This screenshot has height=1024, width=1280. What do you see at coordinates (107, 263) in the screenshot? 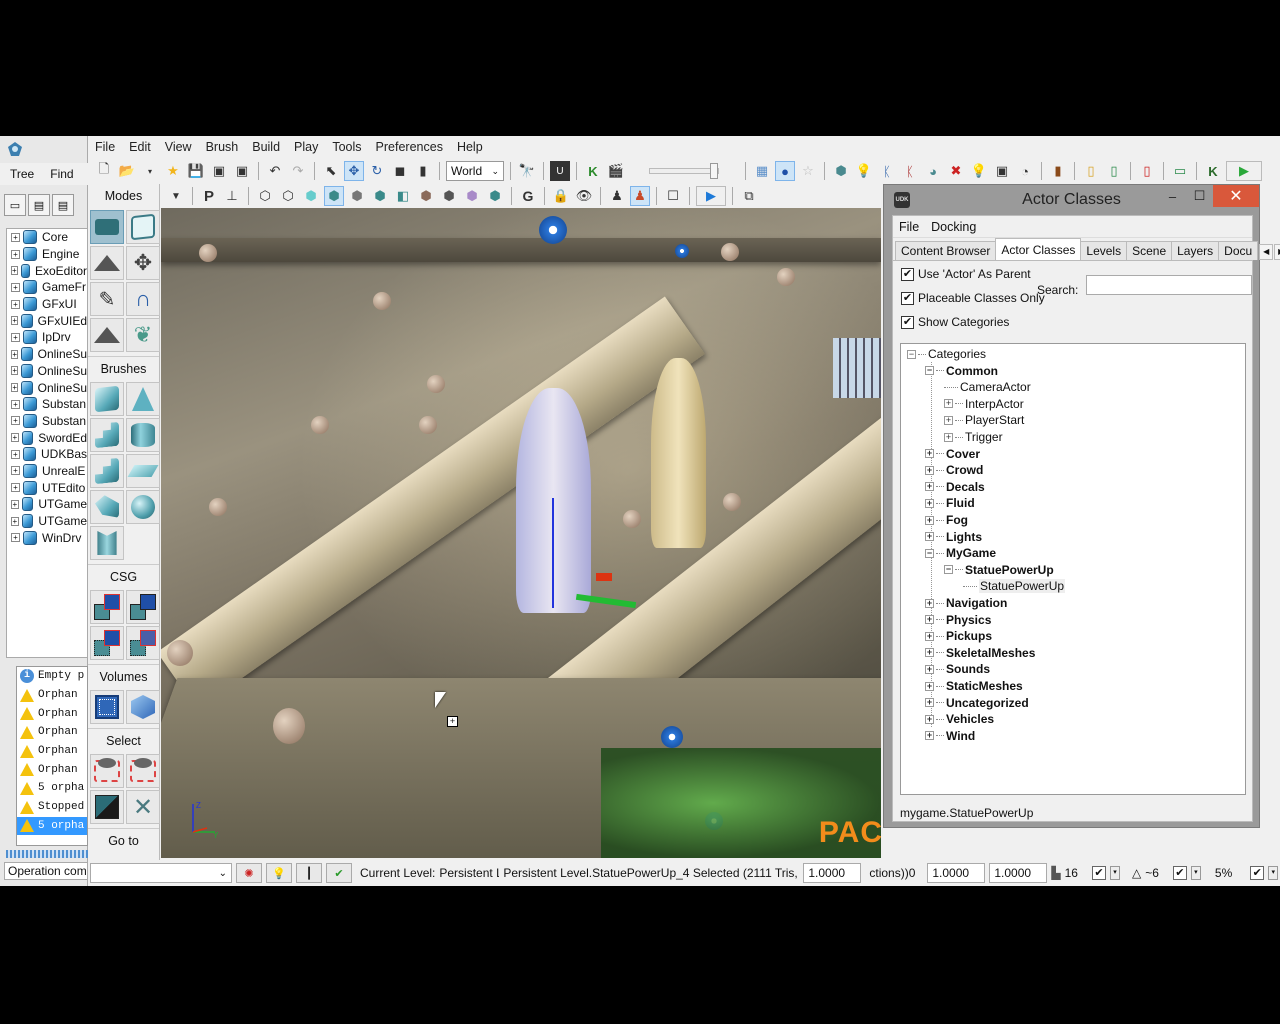
I see `terrain-mode-button` at bounding box center [107, 263].